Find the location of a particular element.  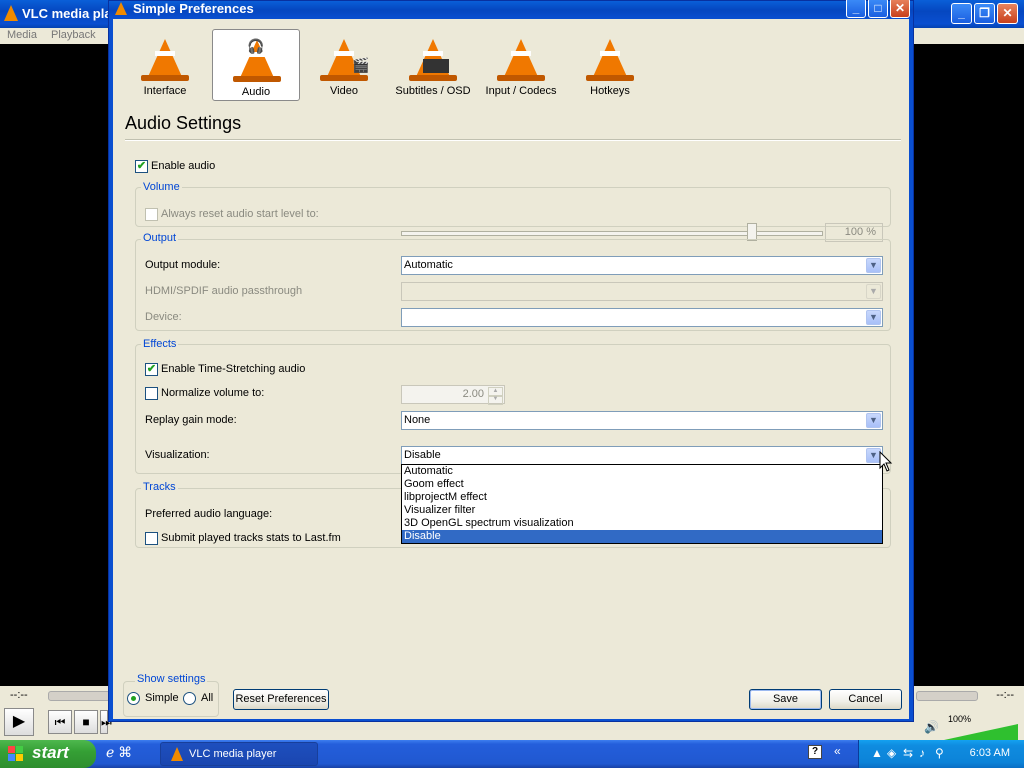

seek-bar-end is located at coordinates (947, 696).